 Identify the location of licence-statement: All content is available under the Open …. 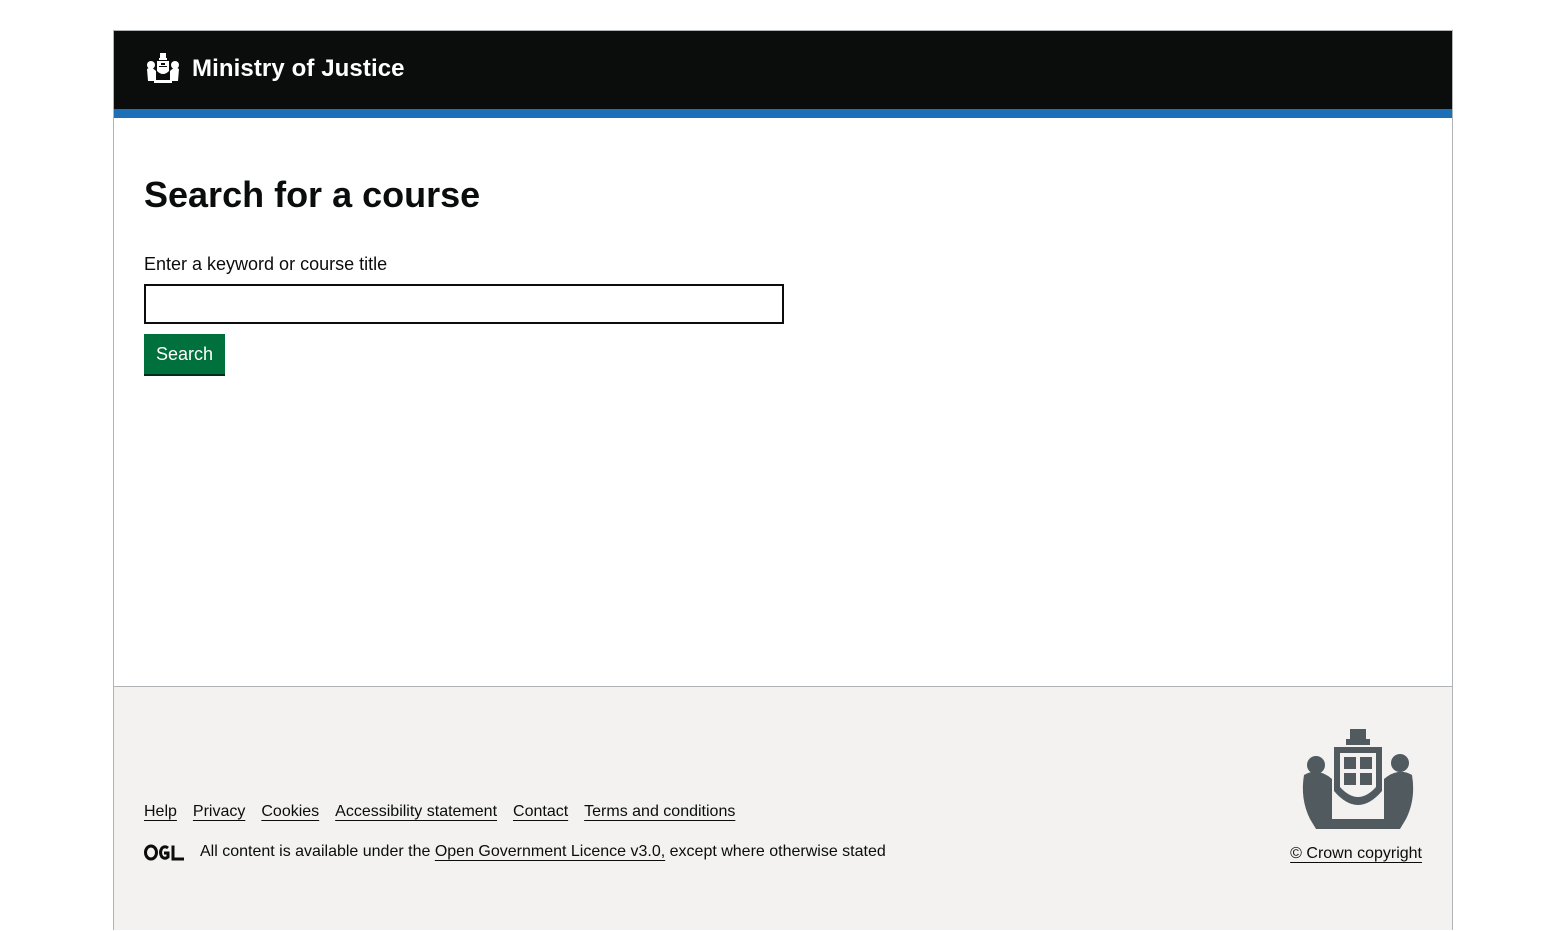
(515, 852).